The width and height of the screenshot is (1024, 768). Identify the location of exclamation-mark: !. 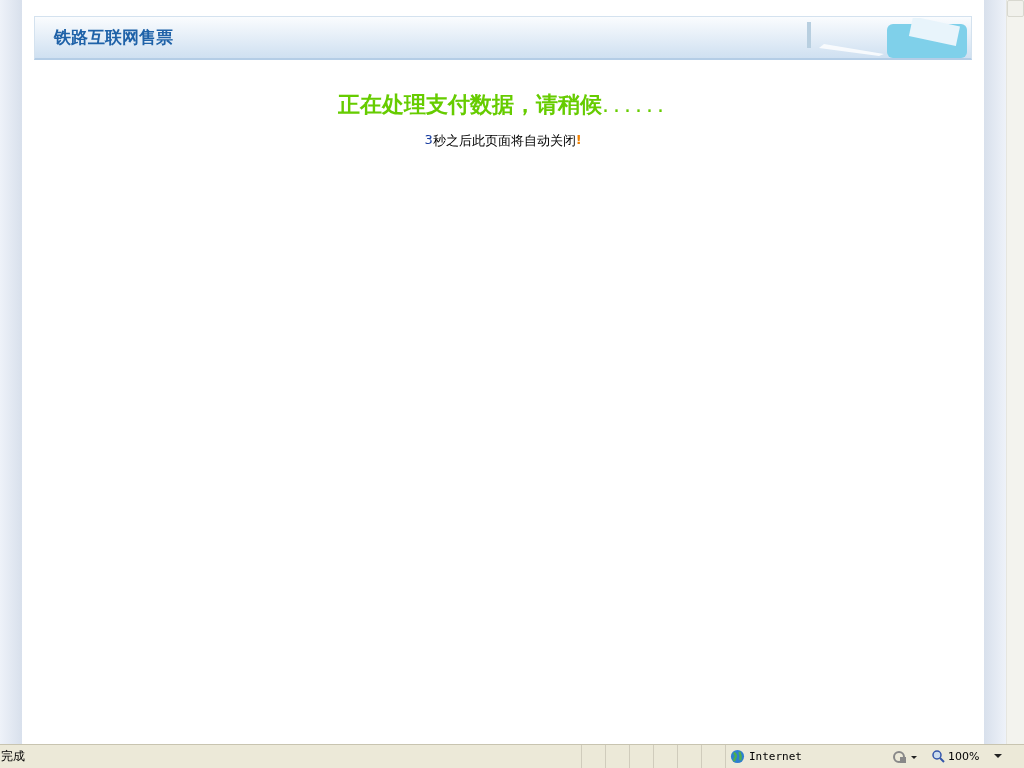
(578, 140).